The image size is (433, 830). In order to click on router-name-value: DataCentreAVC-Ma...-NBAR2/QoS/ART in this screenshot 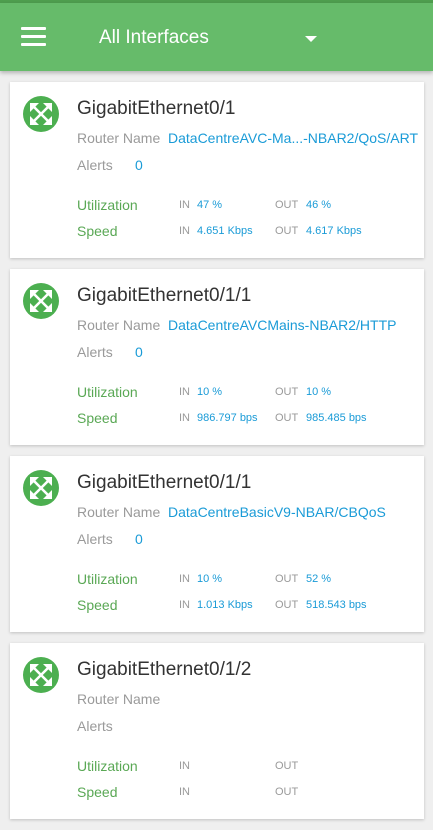, I will do `click(293, 138)`.